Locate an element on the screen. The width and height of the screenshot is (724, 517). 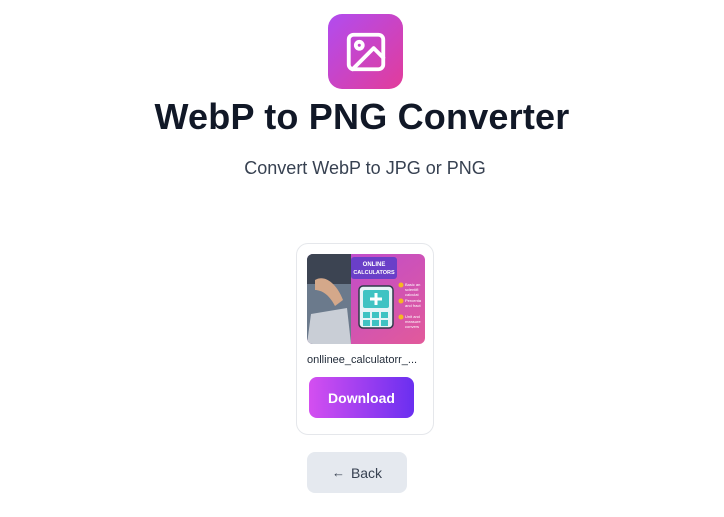
back-button: ← Back is located at coordinates (357, 472).